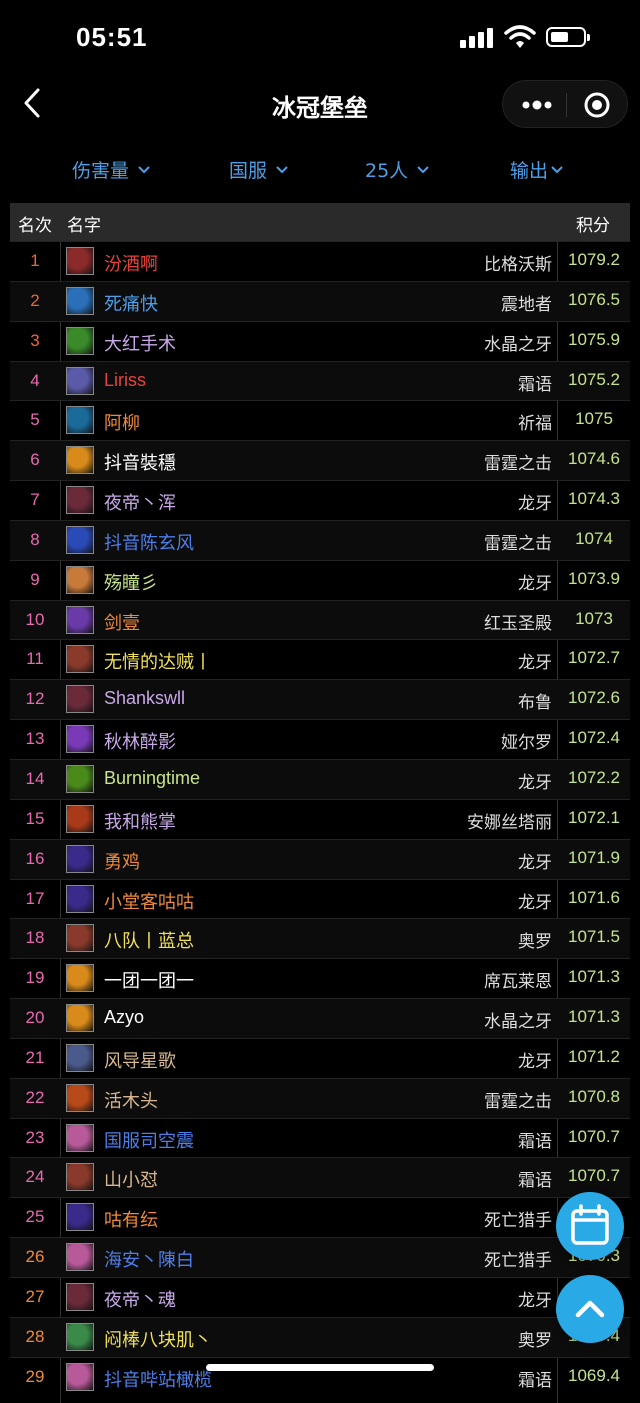  Describe the element at coordinates (35, 460) in the screenshot. I see `rank-number: 6` at that location.